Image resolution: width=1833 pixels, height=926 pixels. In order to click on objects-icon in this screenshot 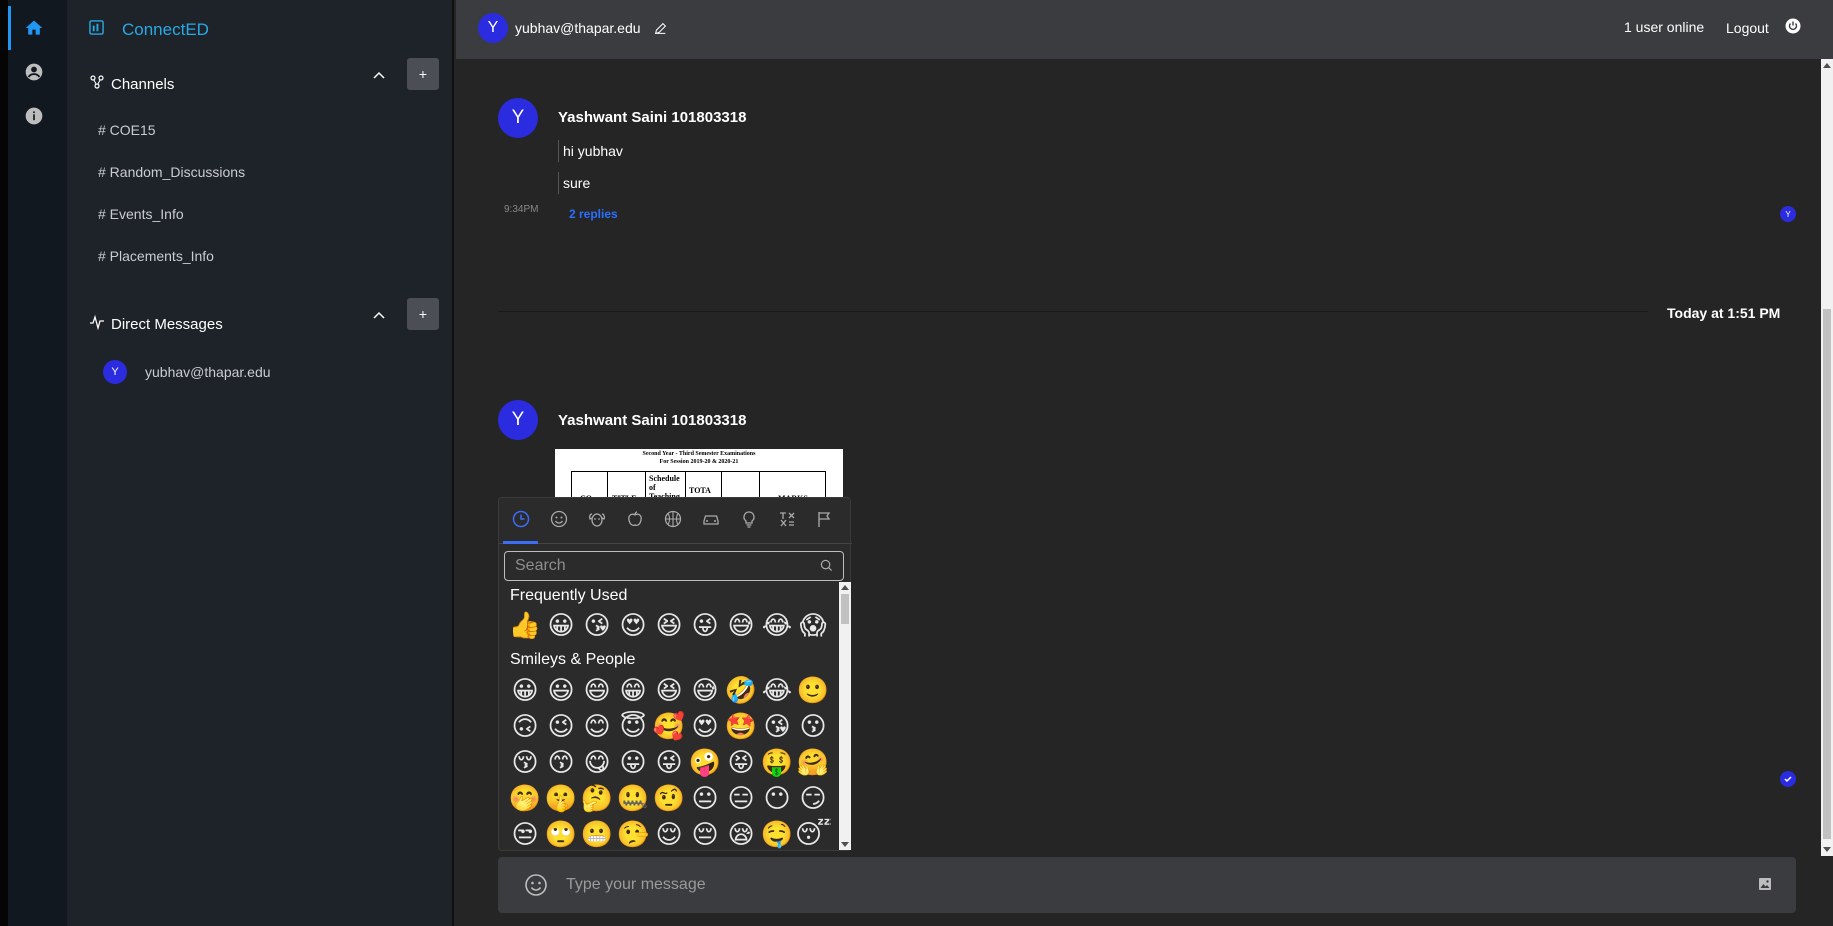, I will do `click(749, 519)`.